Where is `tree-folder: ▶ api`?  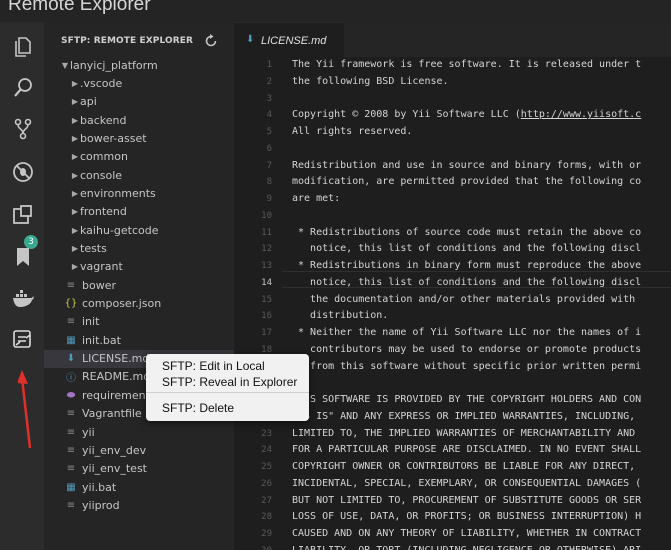
tree-folder: ▶ api is located at coordinates (139, 102).